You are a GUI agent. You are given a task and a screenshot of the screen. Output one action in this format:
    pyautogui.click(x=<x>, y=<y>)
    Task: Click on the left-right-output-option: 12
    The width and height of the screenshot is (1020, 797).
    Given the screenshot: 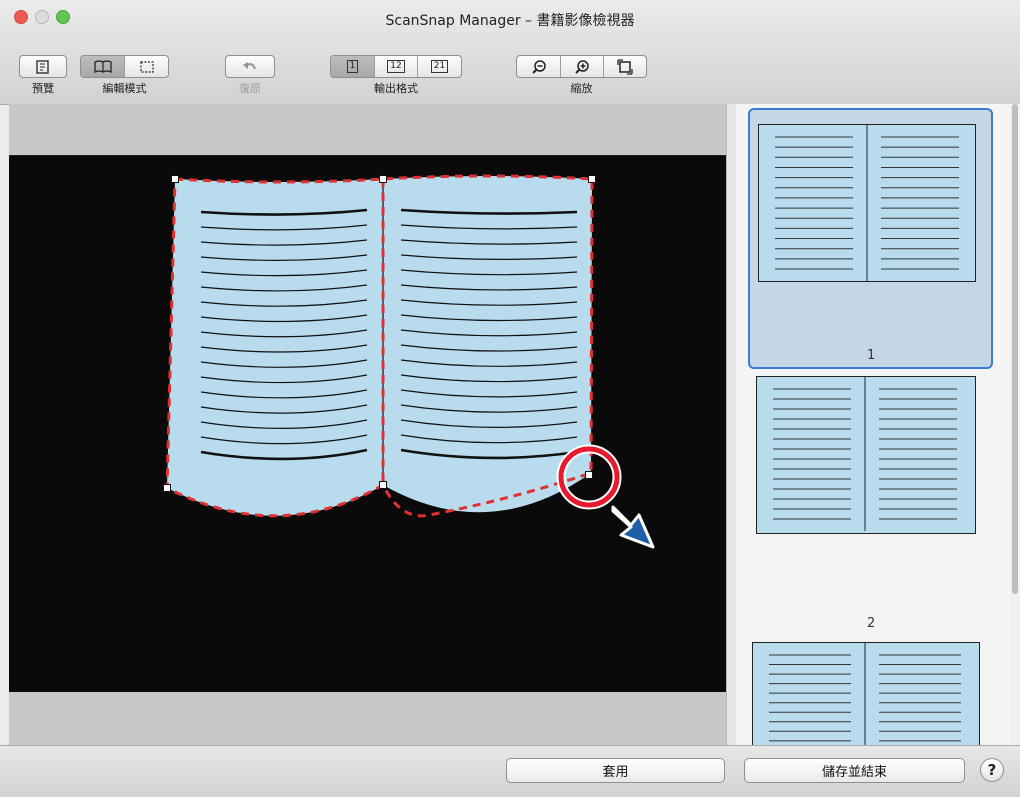 What is the action you would take?
    pyautogui.click(x=396, y=66)
    